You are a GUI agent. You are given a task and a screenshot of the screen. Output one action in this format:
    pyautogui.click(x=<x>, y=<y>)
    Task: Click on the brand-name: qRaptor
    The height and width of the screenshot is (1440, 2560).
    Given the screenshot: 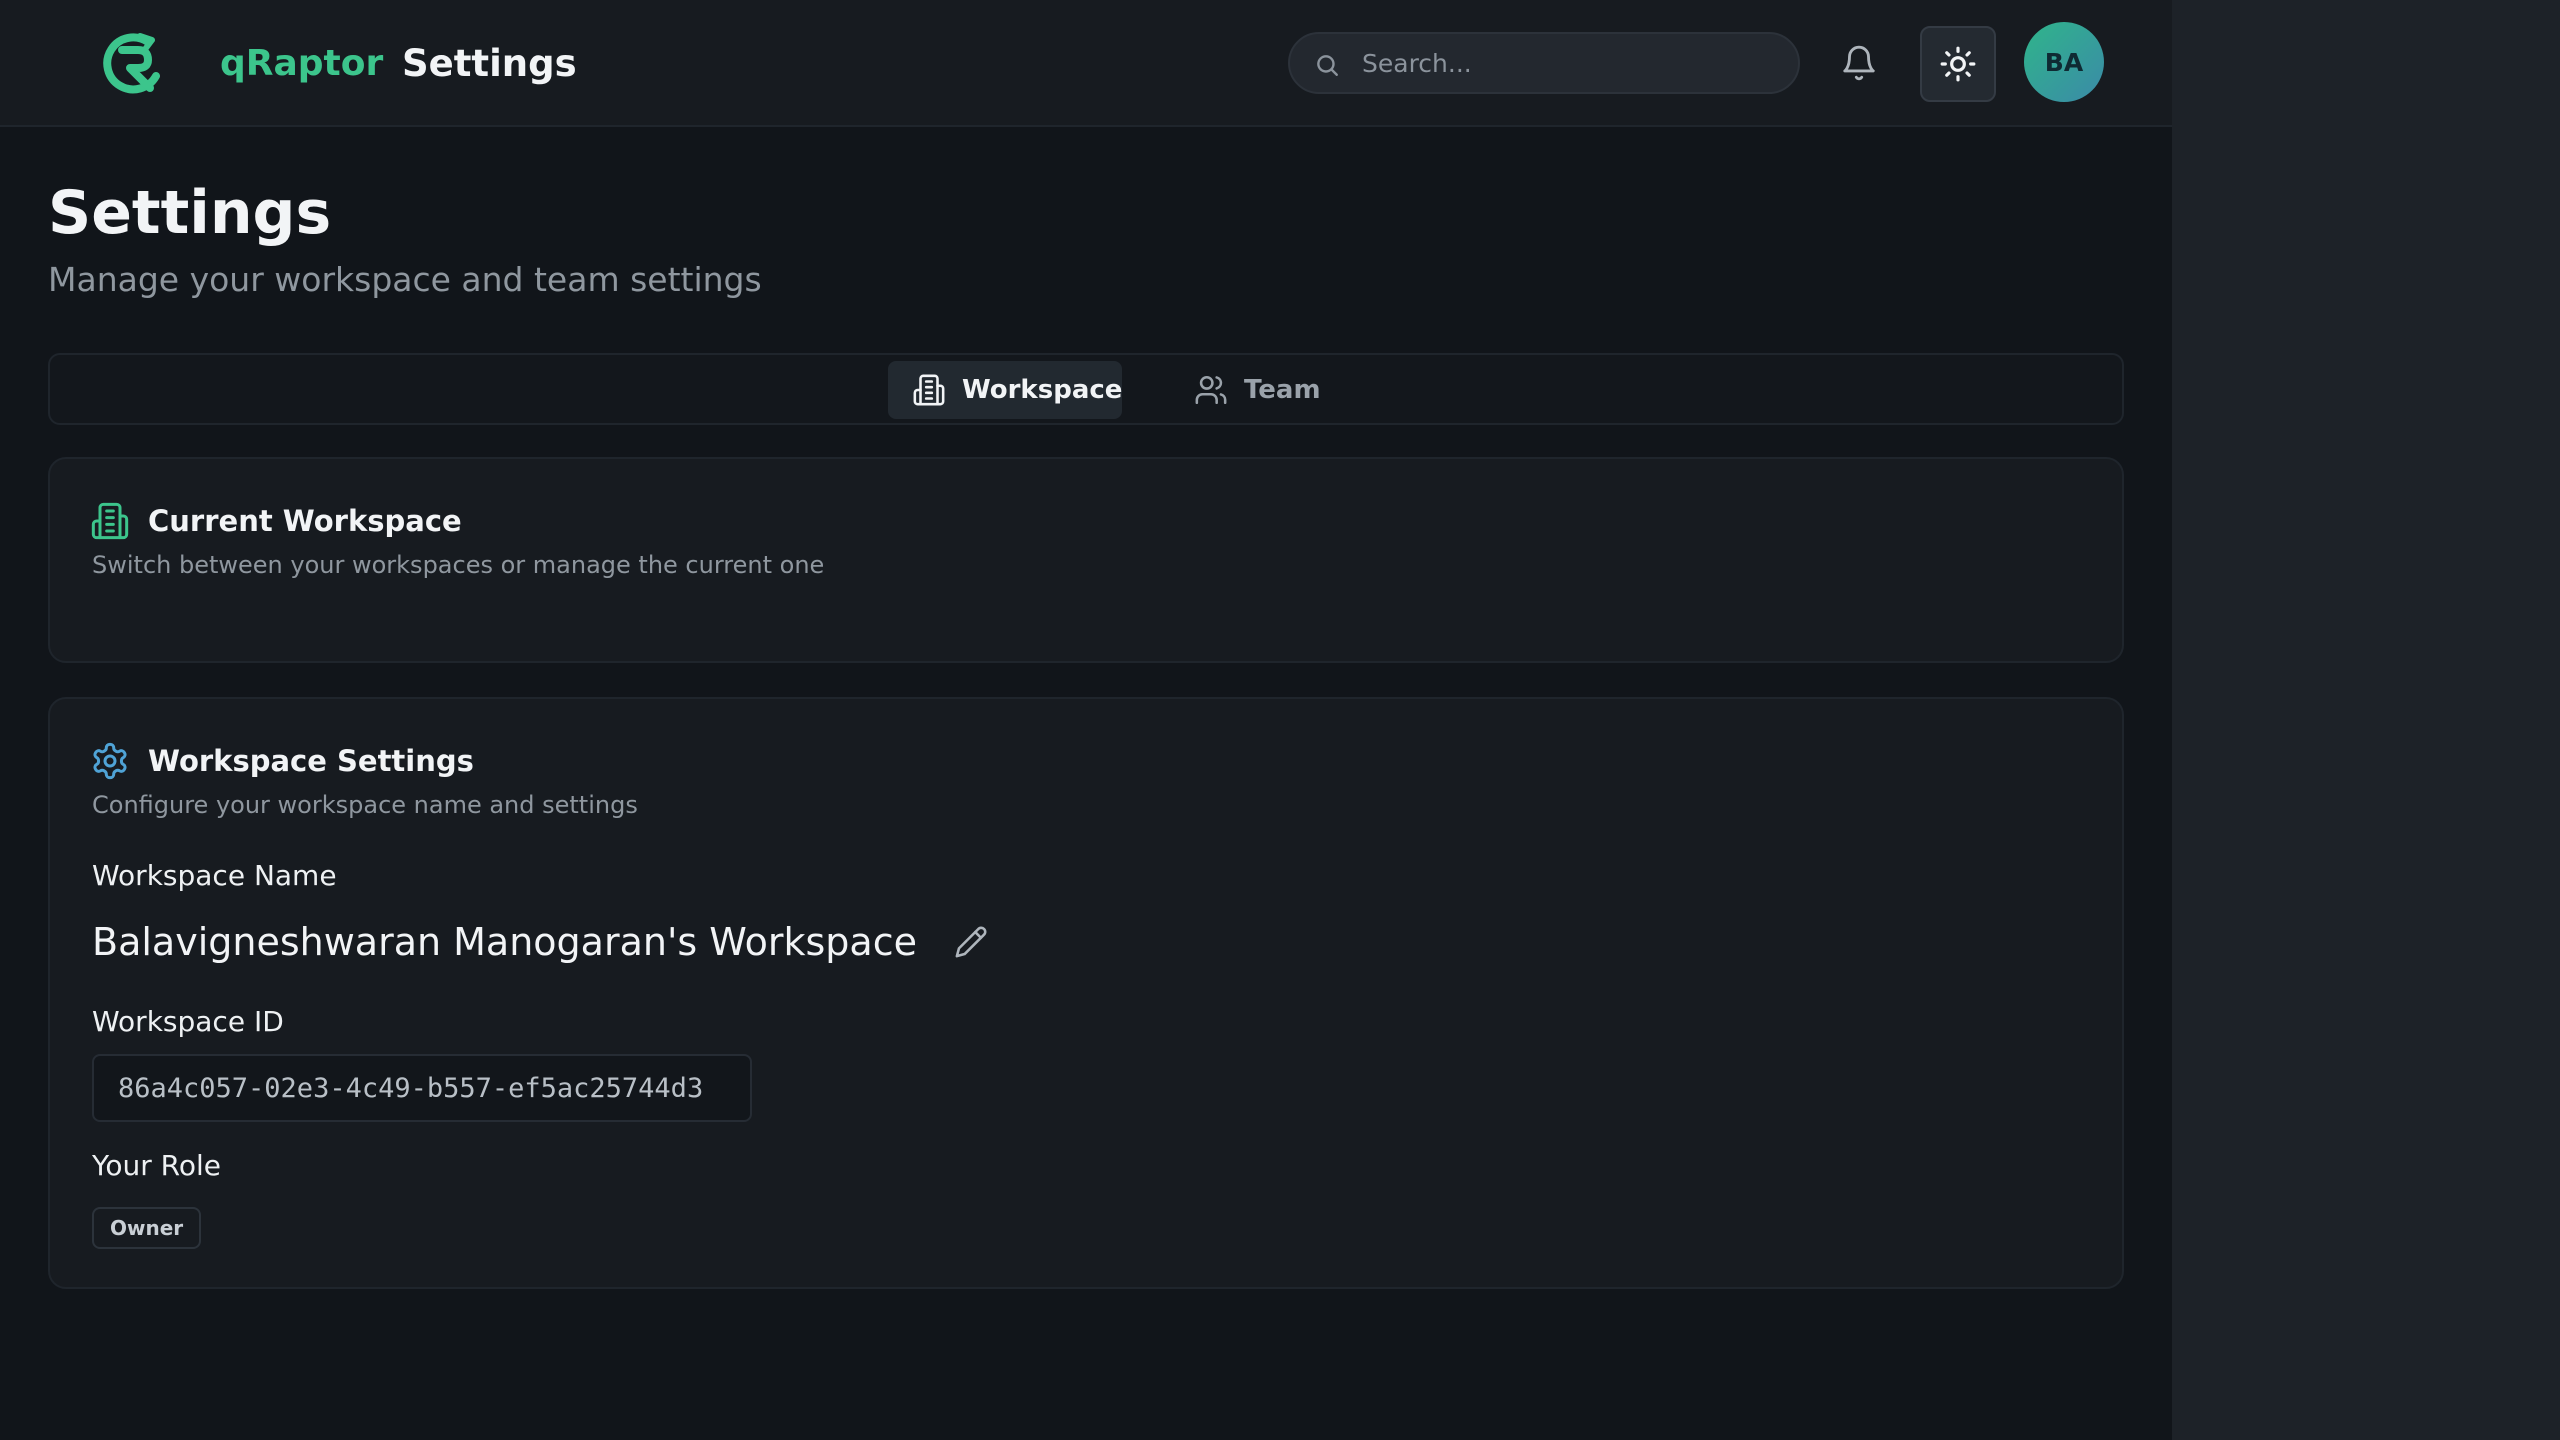 What is the action you would take?
    pyautogui.click(x=301, y=64)
    